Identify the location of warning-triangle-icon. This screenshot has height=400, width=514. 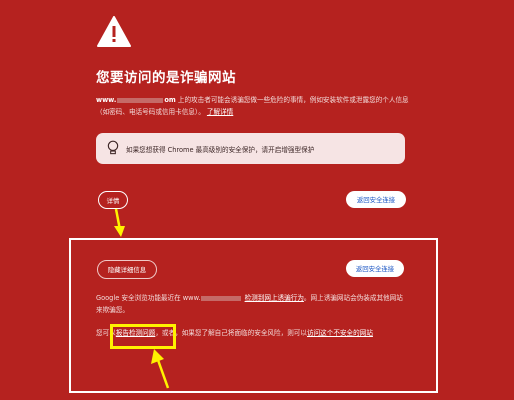
(114, 31).